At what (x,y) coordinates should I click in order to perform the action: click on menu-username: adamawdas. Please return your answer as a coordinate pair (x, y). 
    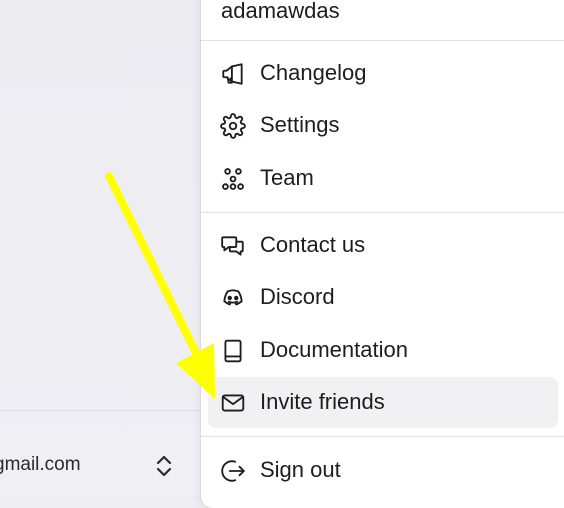
    Looking at the image, I should click on (280, 11).